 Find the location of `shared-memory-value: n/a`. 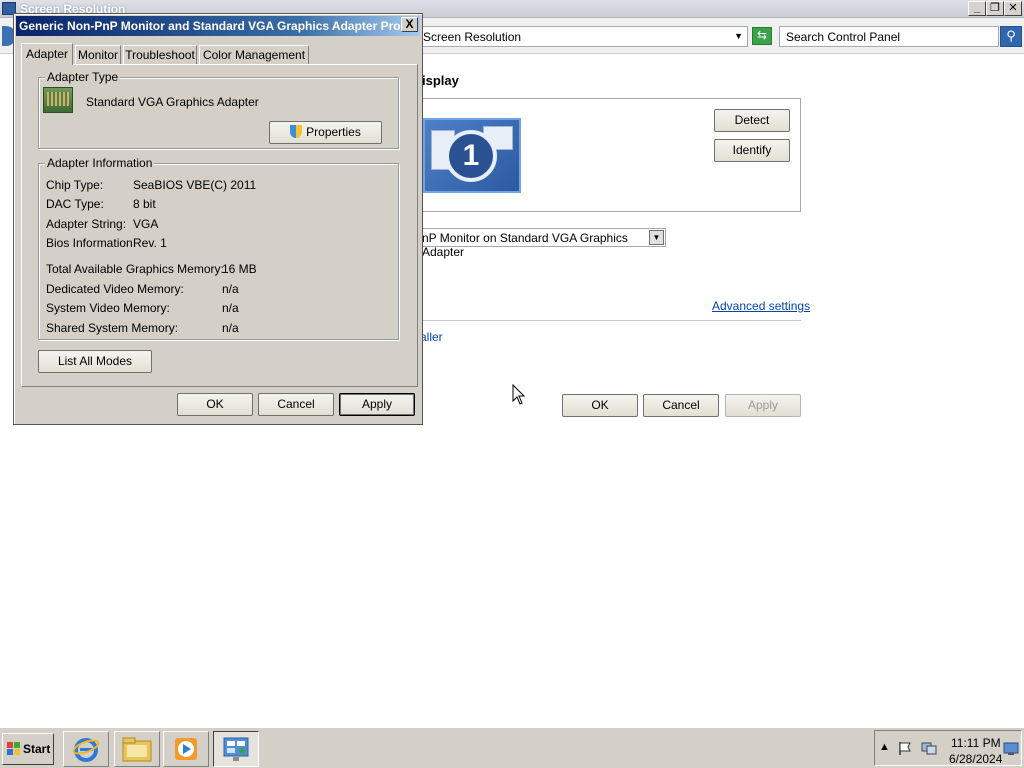

shared-memory-value: n/a is located at coordinates (230, 328).